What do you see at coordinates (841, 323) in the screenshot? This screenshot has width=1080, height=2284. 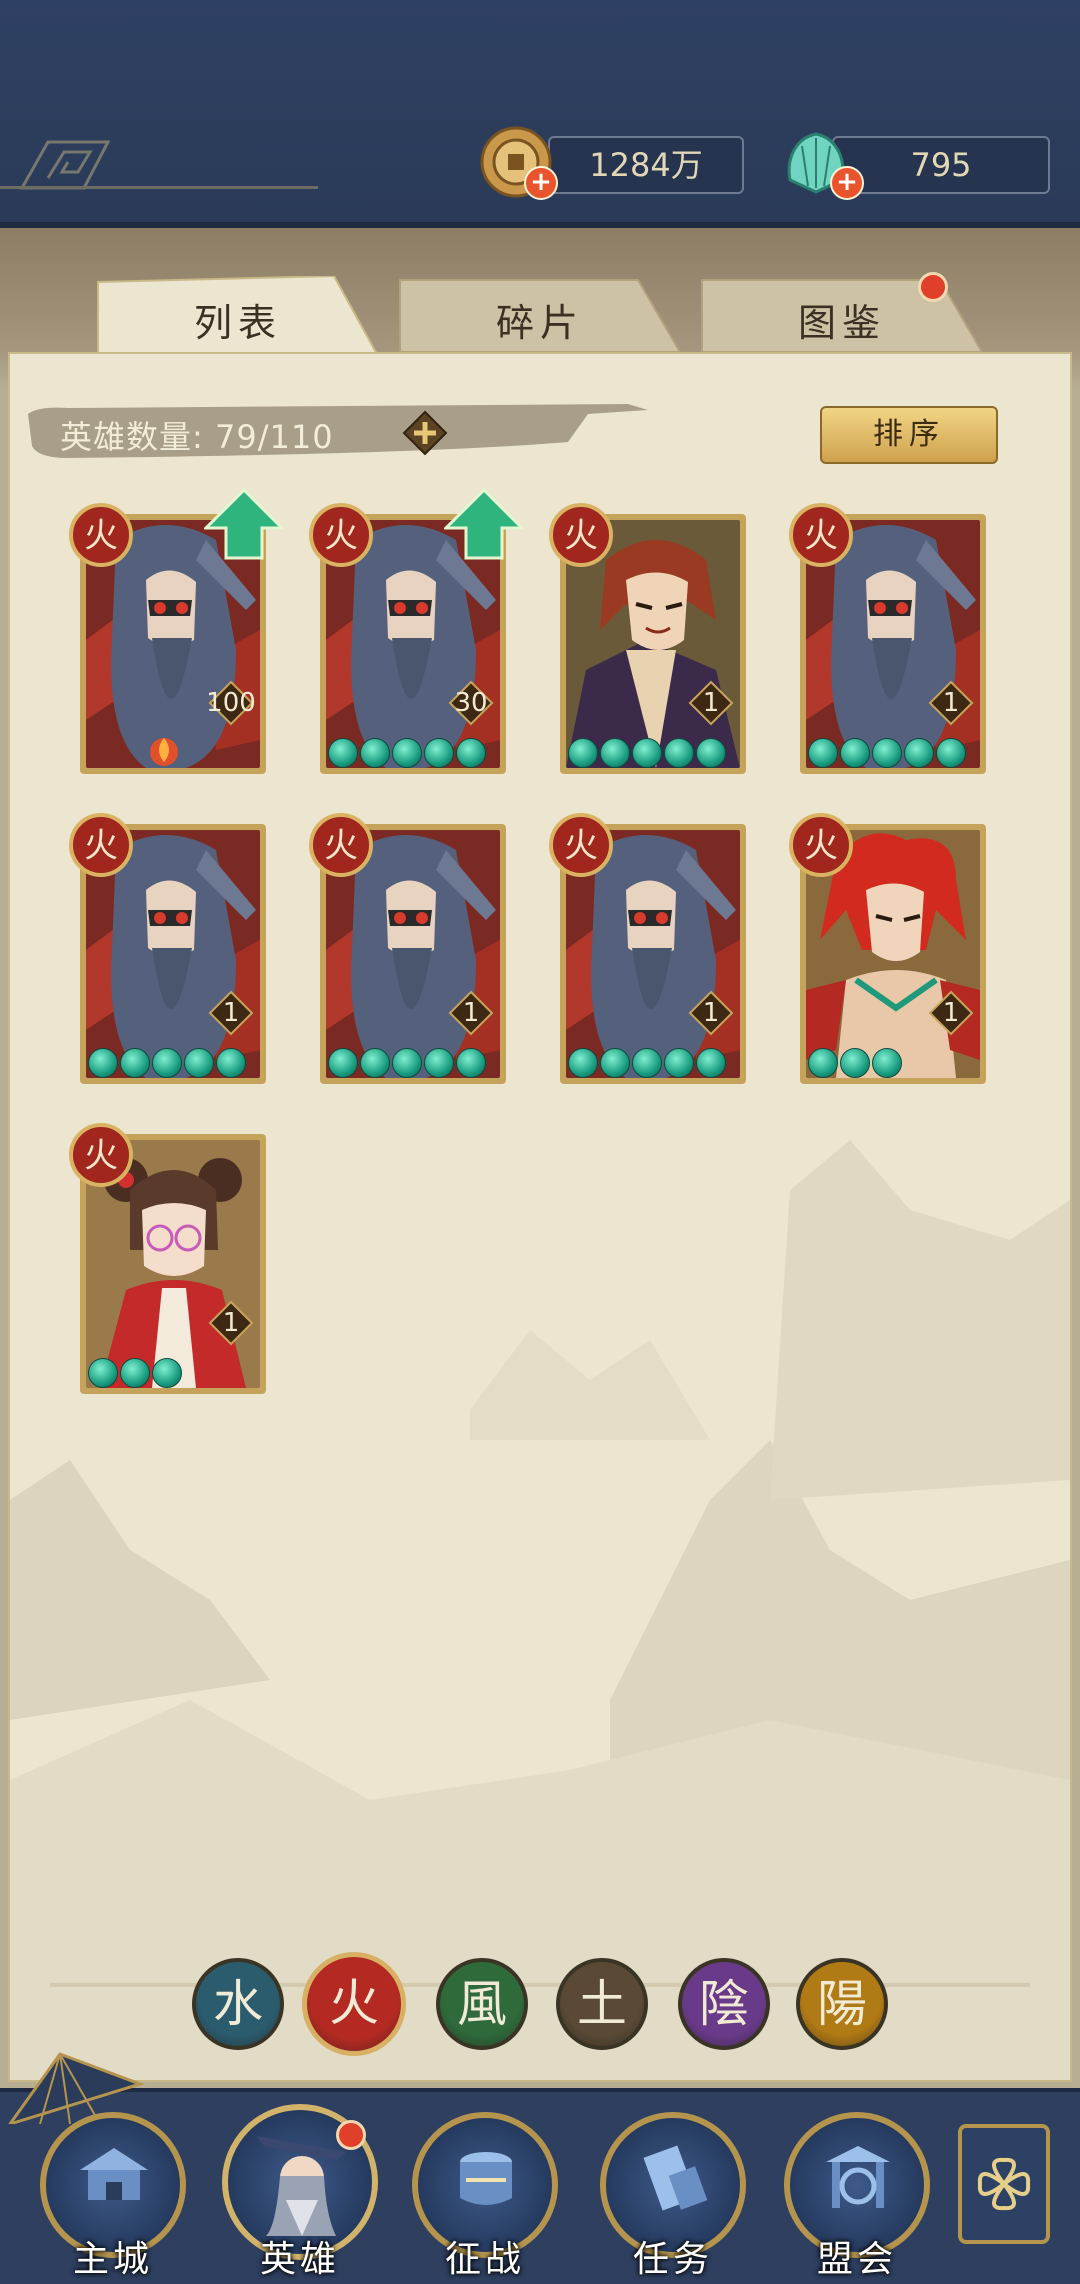 I see `tab-label: 图鉴` at bounding box center [841, 323].